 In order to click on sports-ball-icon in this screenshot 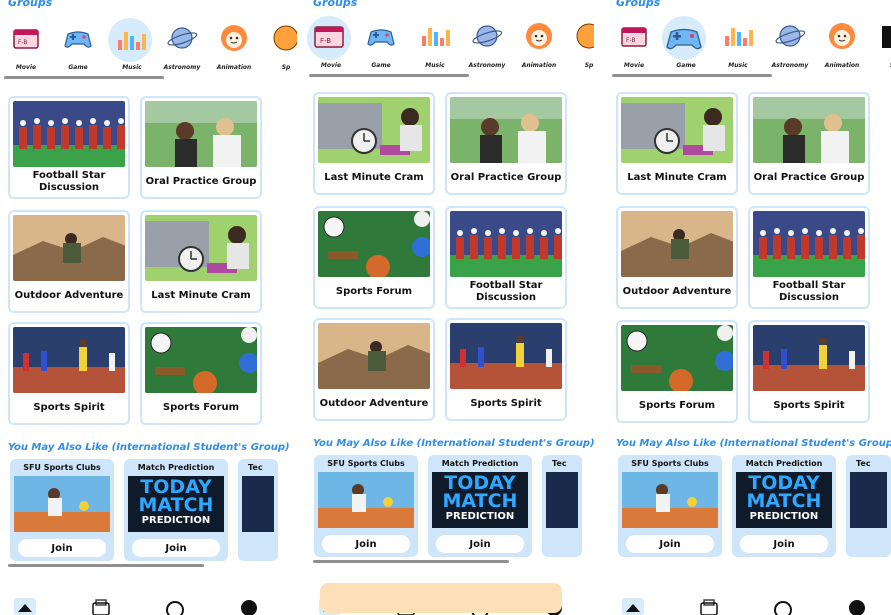, I will do `click(283, 38)`.